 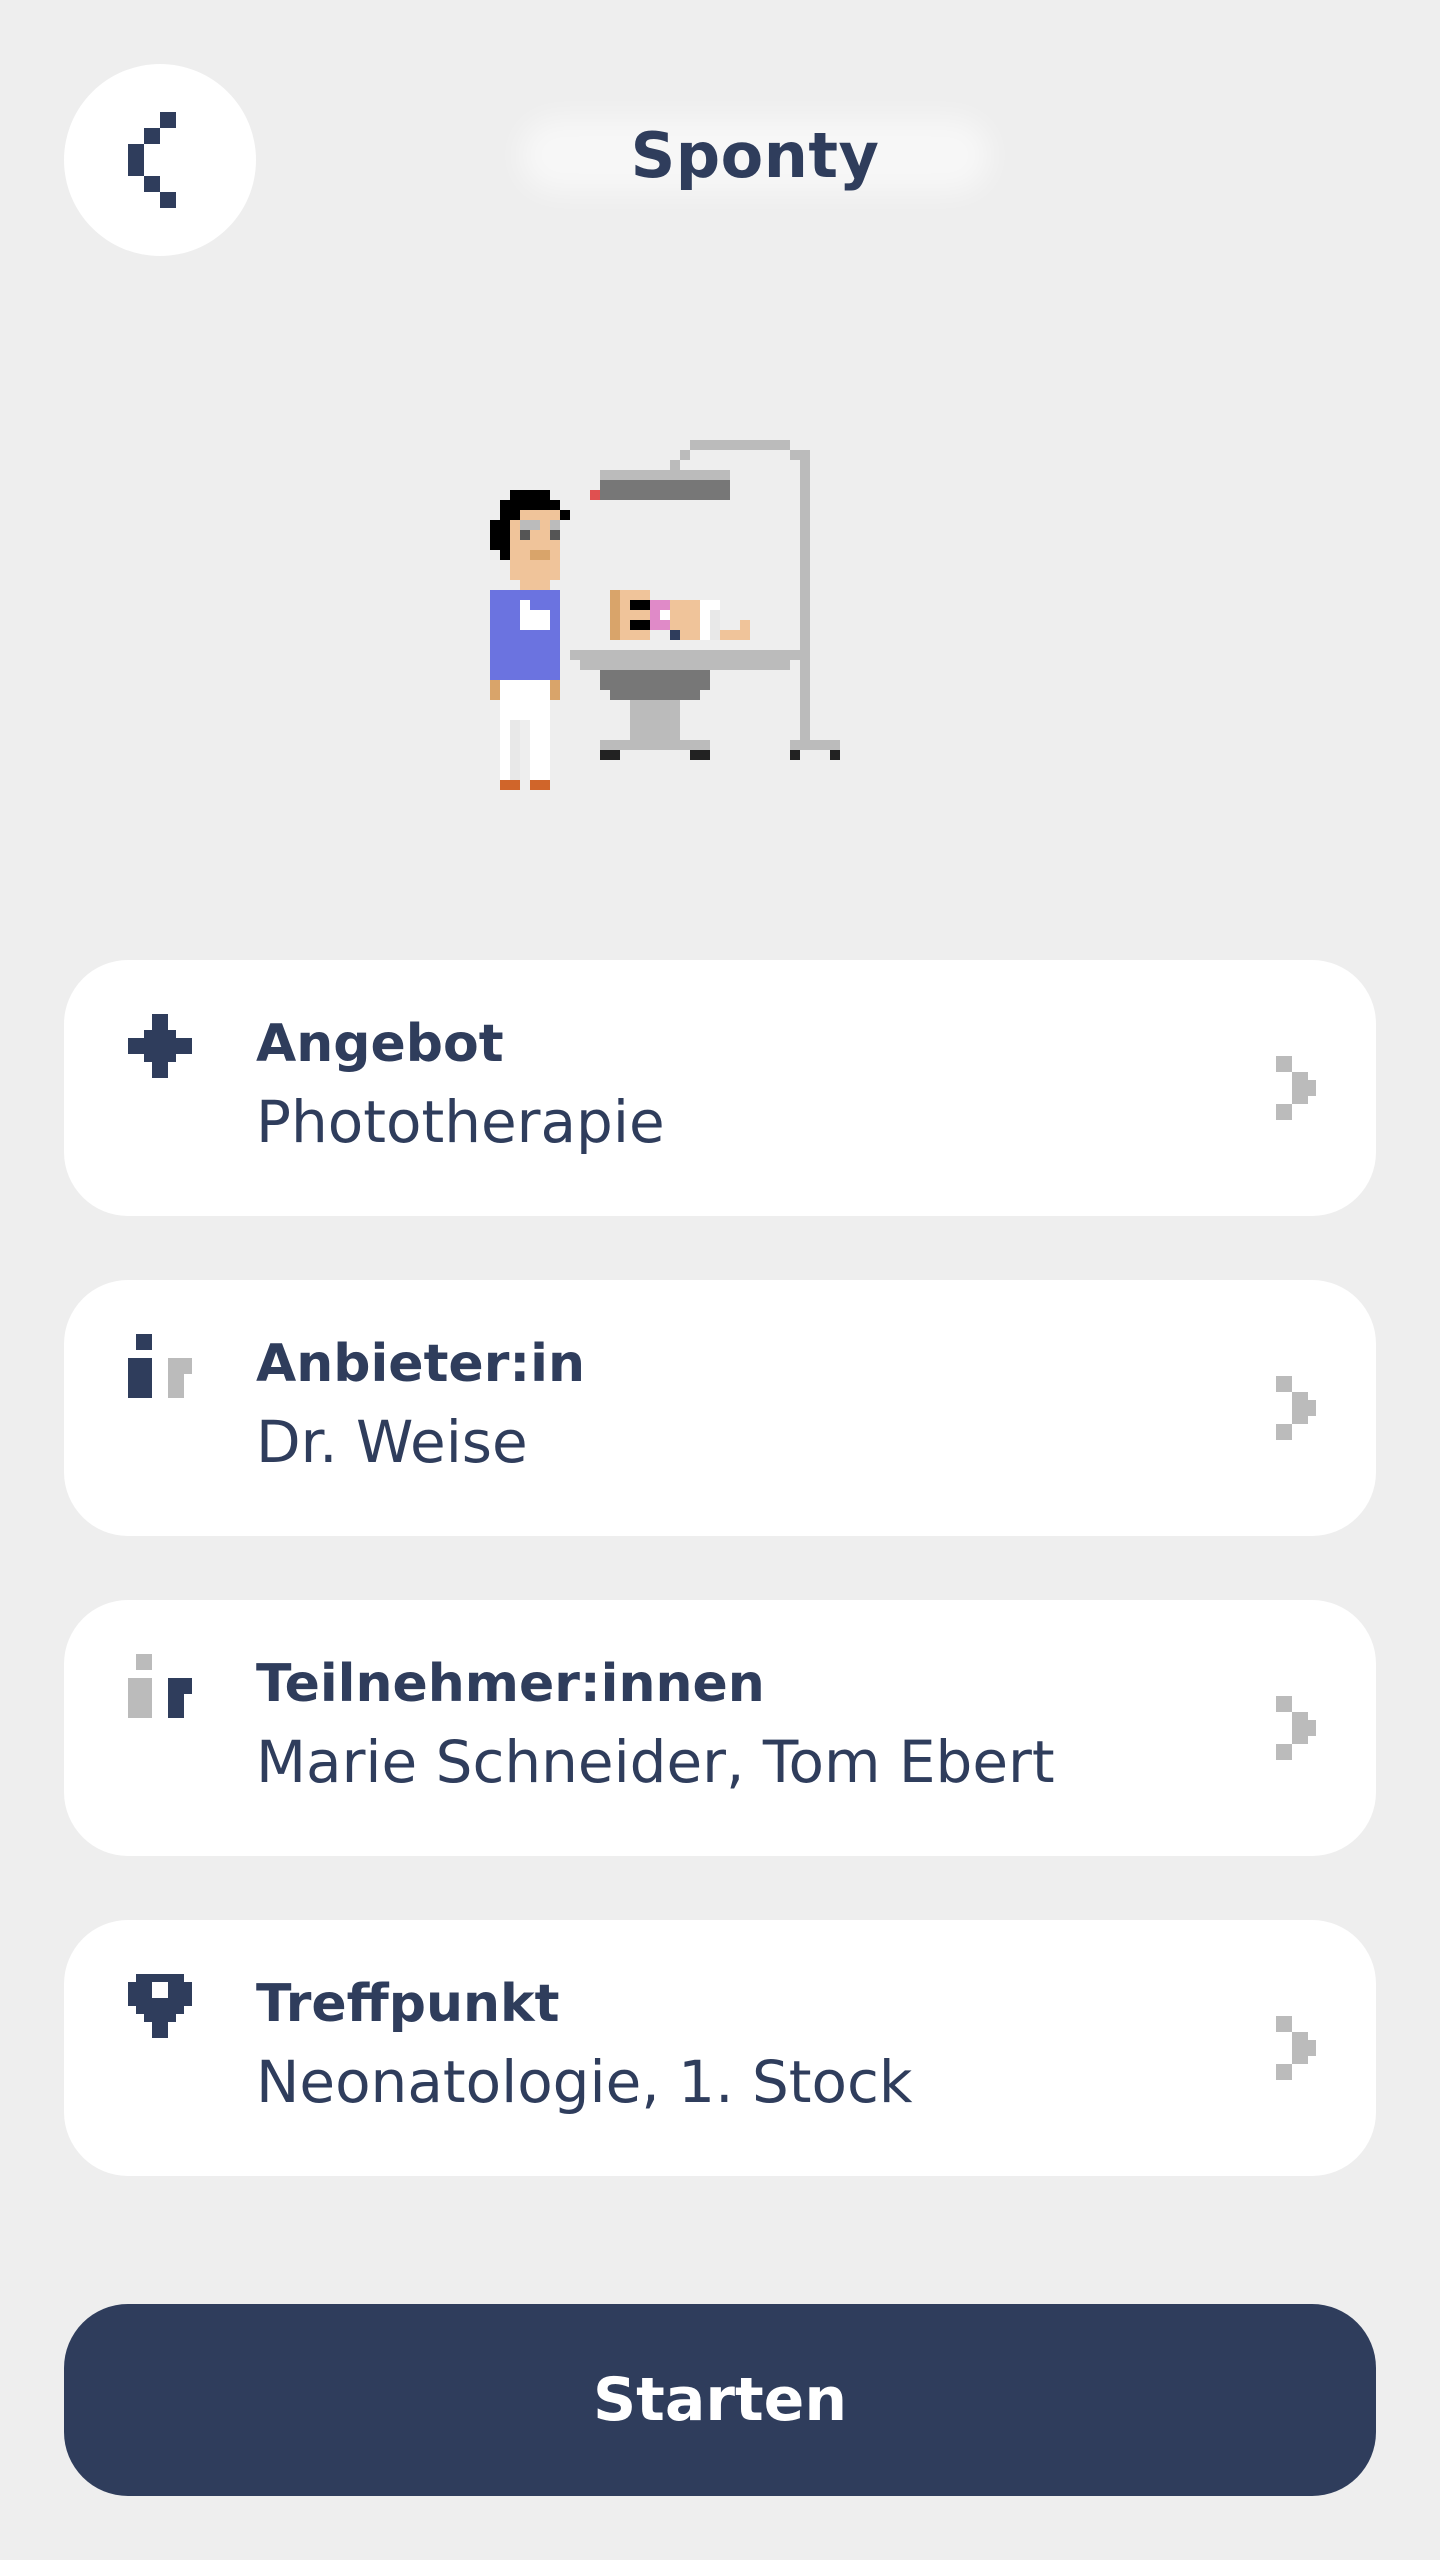 I want to click on meeting-point-label: Treffpunkt, so click(x=408, y=2004).